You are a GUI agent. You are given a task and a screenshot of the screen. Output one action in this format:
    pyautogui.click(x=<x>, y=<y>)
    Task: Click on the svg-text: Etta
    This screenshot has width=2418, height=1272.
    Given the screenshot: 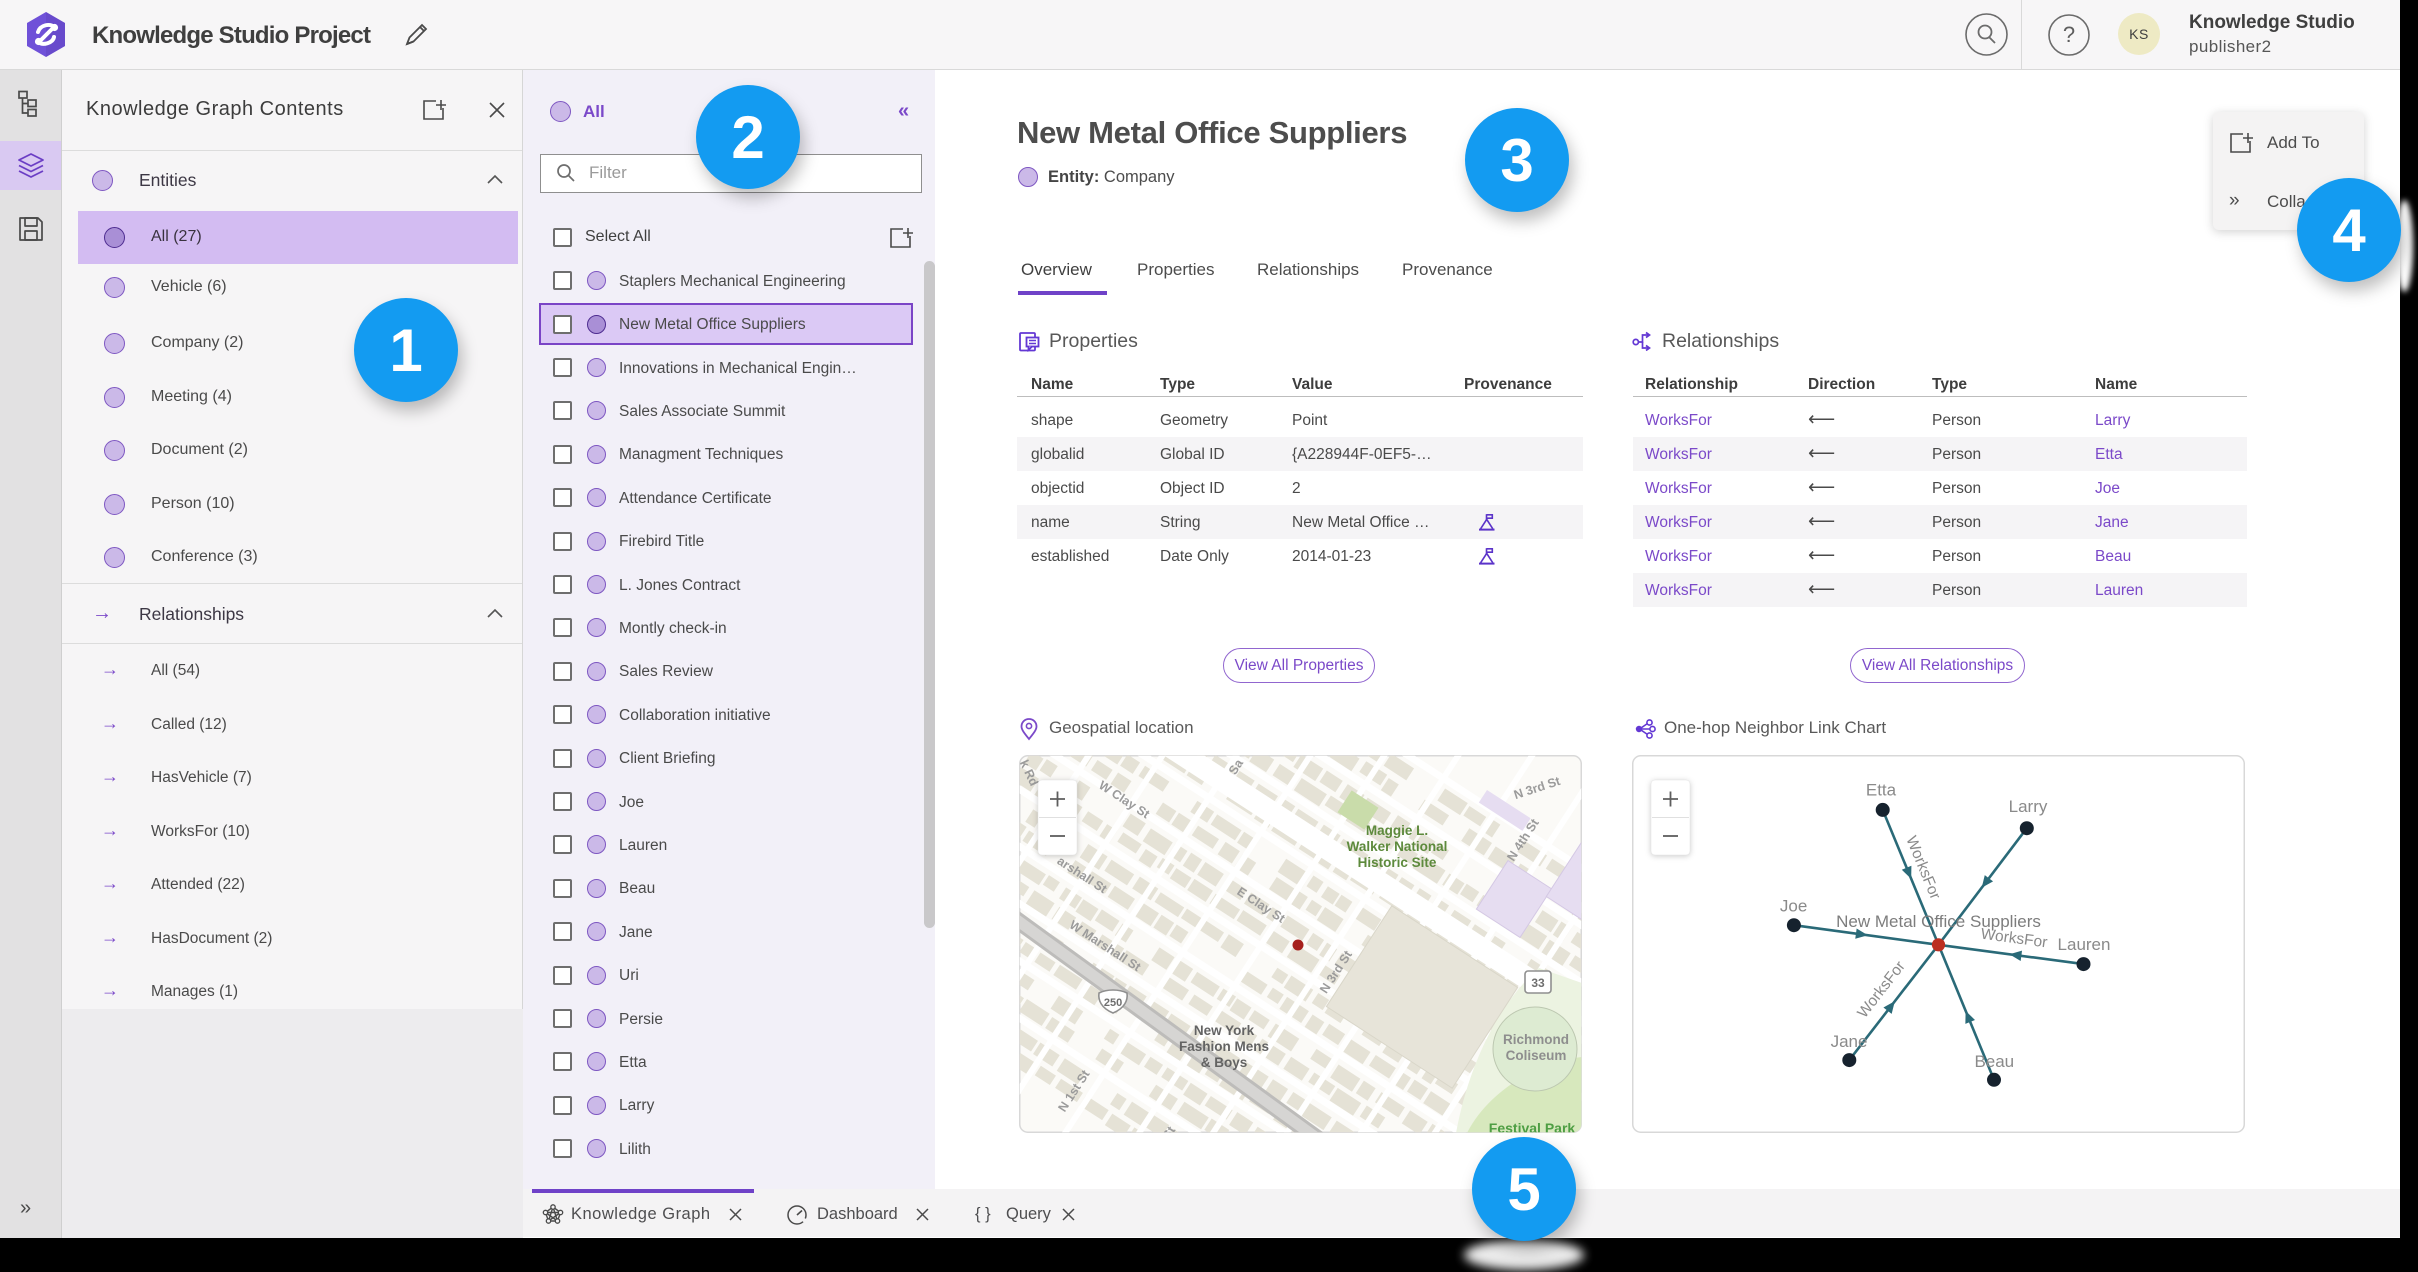 What is the action you would take?
    pyautogui.click(x=1881, y=790)
    